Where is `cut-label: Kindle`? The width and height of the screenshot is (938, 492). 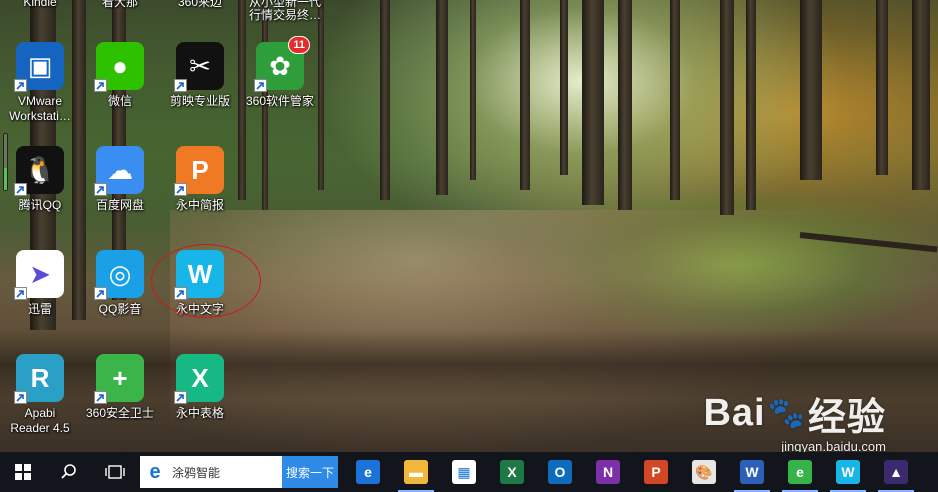 cut-label: Kindle is located at coordinates (40, 4).